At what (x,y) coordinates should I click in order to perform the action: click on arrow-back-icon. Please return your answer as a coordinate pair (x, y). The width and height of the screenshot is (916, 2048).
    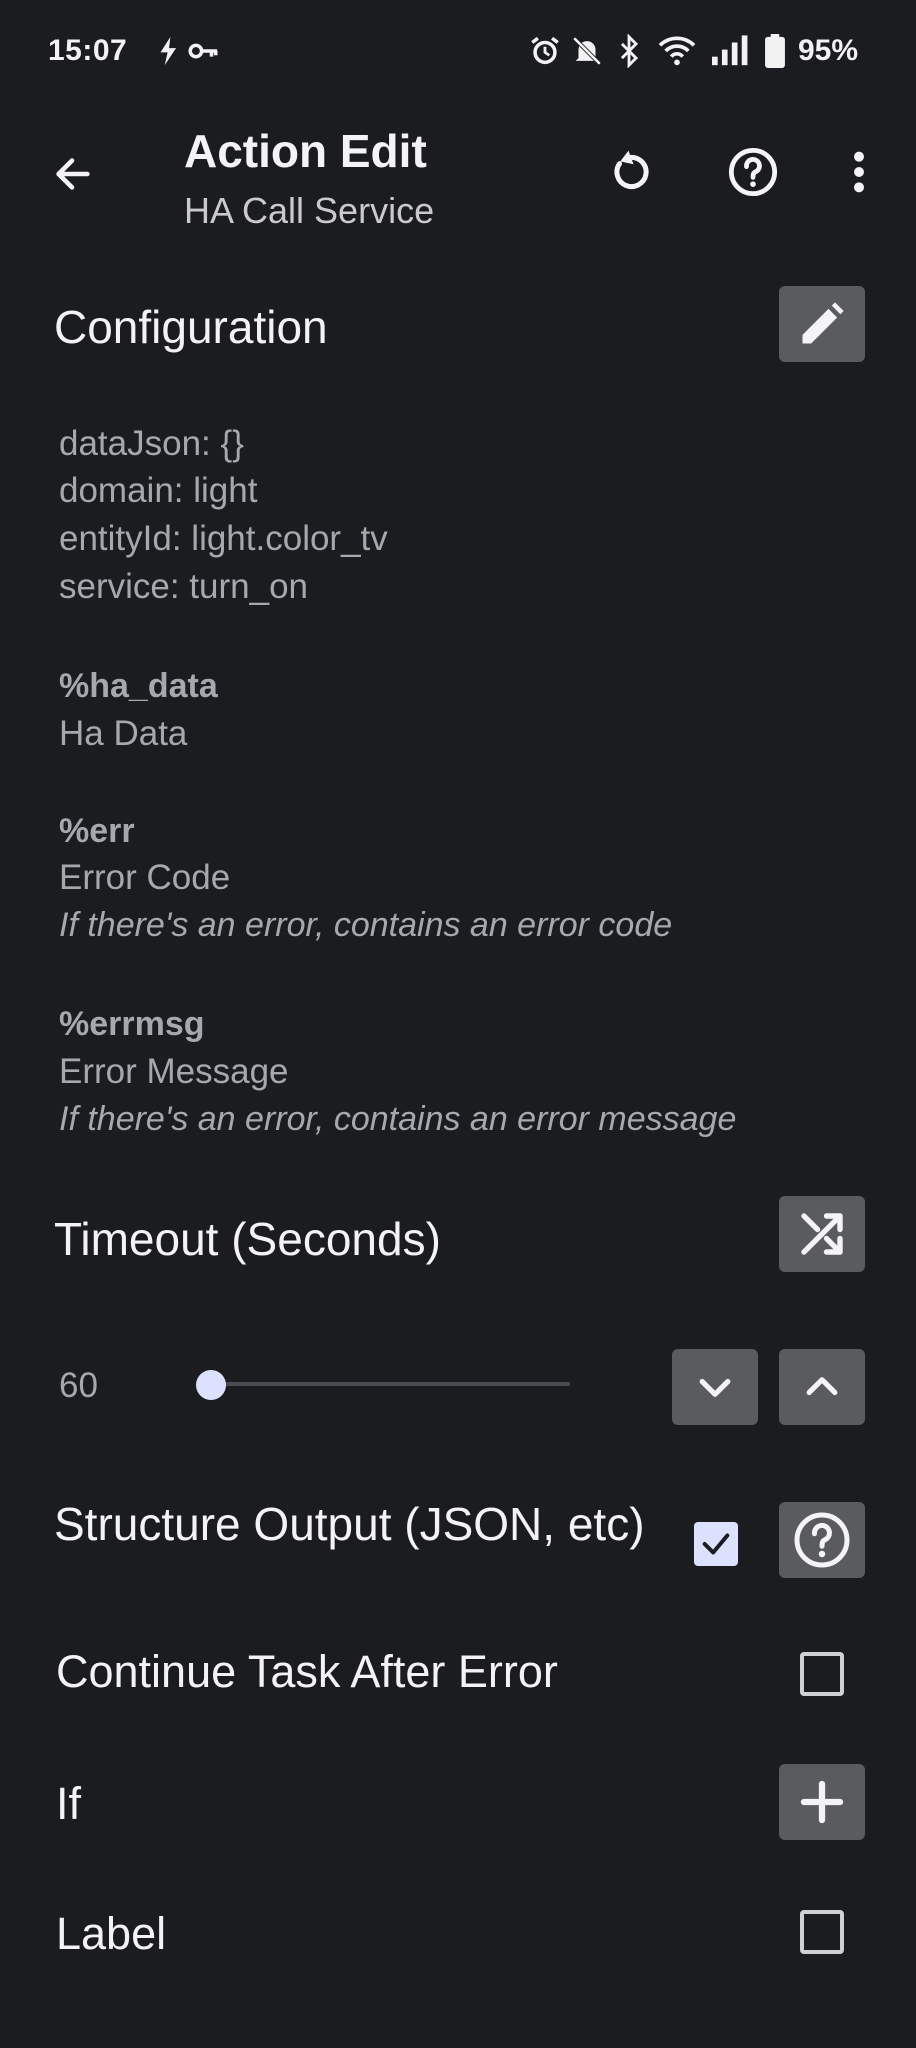
    Looking at the image, I should click on (73, 174).